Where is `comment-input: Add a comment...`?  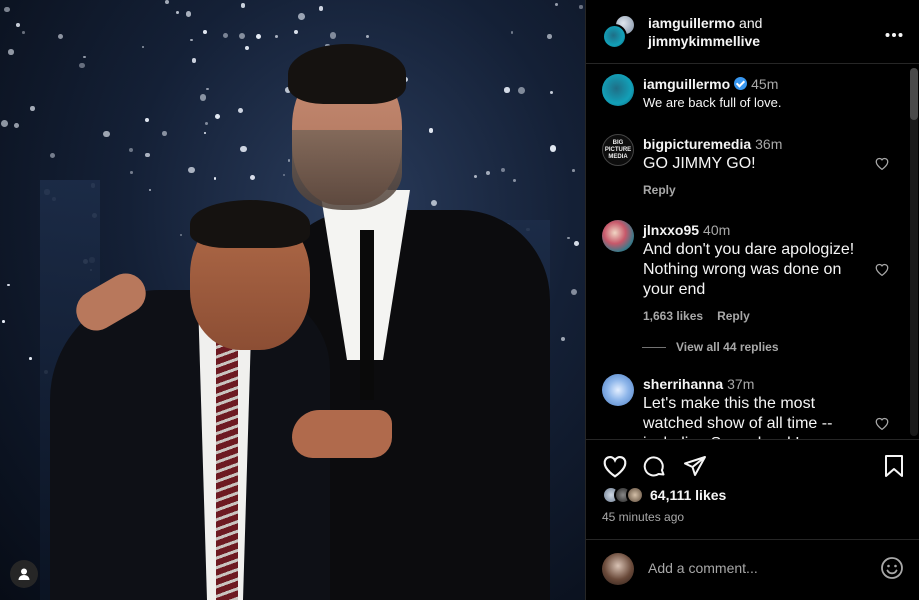 comment-input: Add a comment... is located at coordinates (703, 568).